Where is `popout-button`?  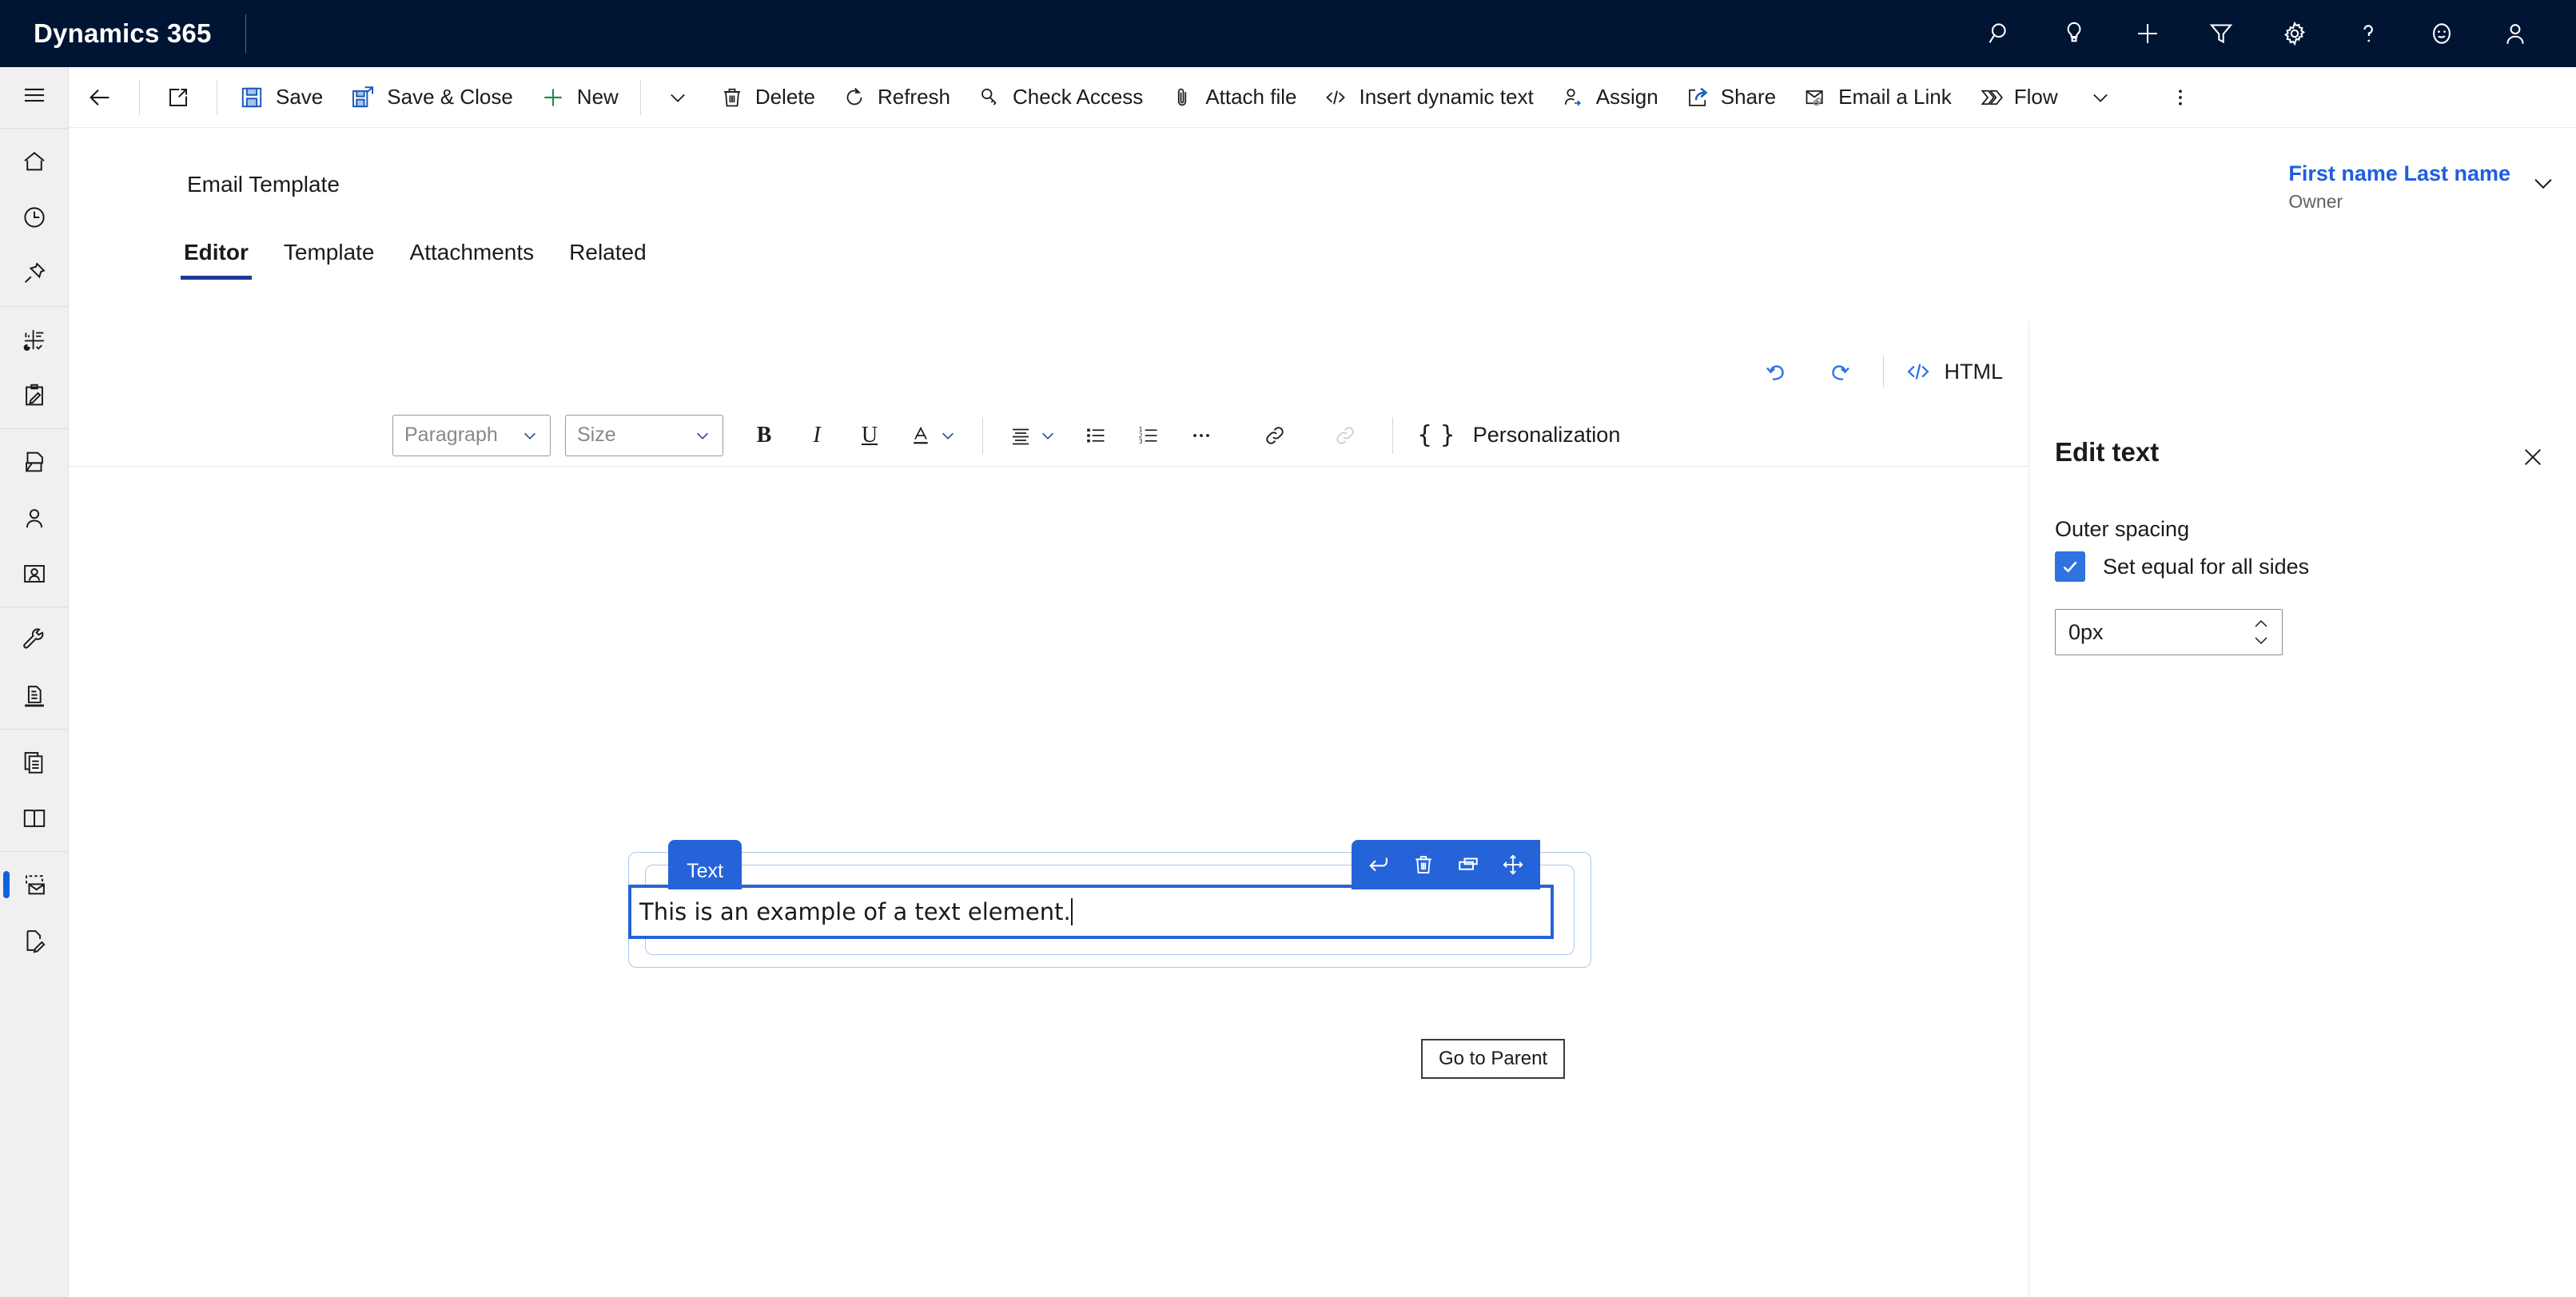 popout-button is located at coordinates (178, 98).